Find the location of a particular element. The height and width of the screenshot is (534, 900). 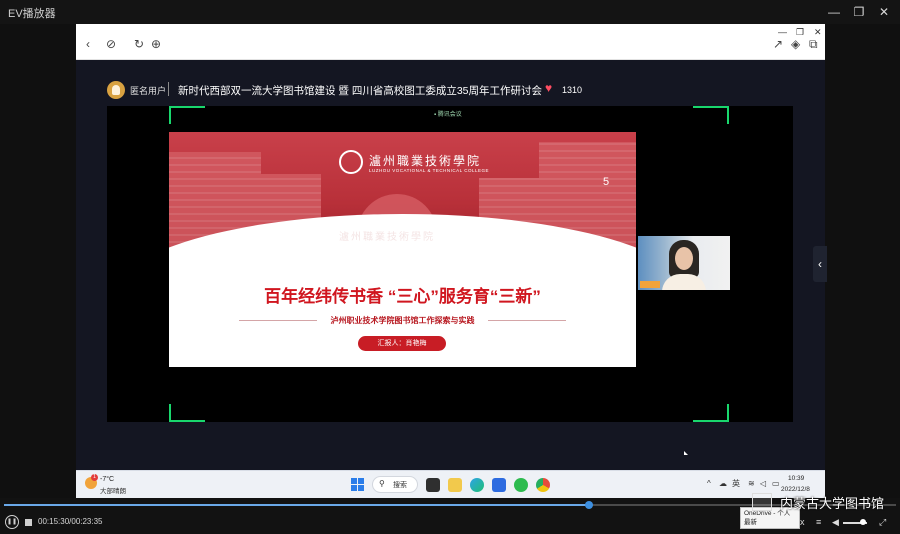

avatar is located at coordinates (116, 90).